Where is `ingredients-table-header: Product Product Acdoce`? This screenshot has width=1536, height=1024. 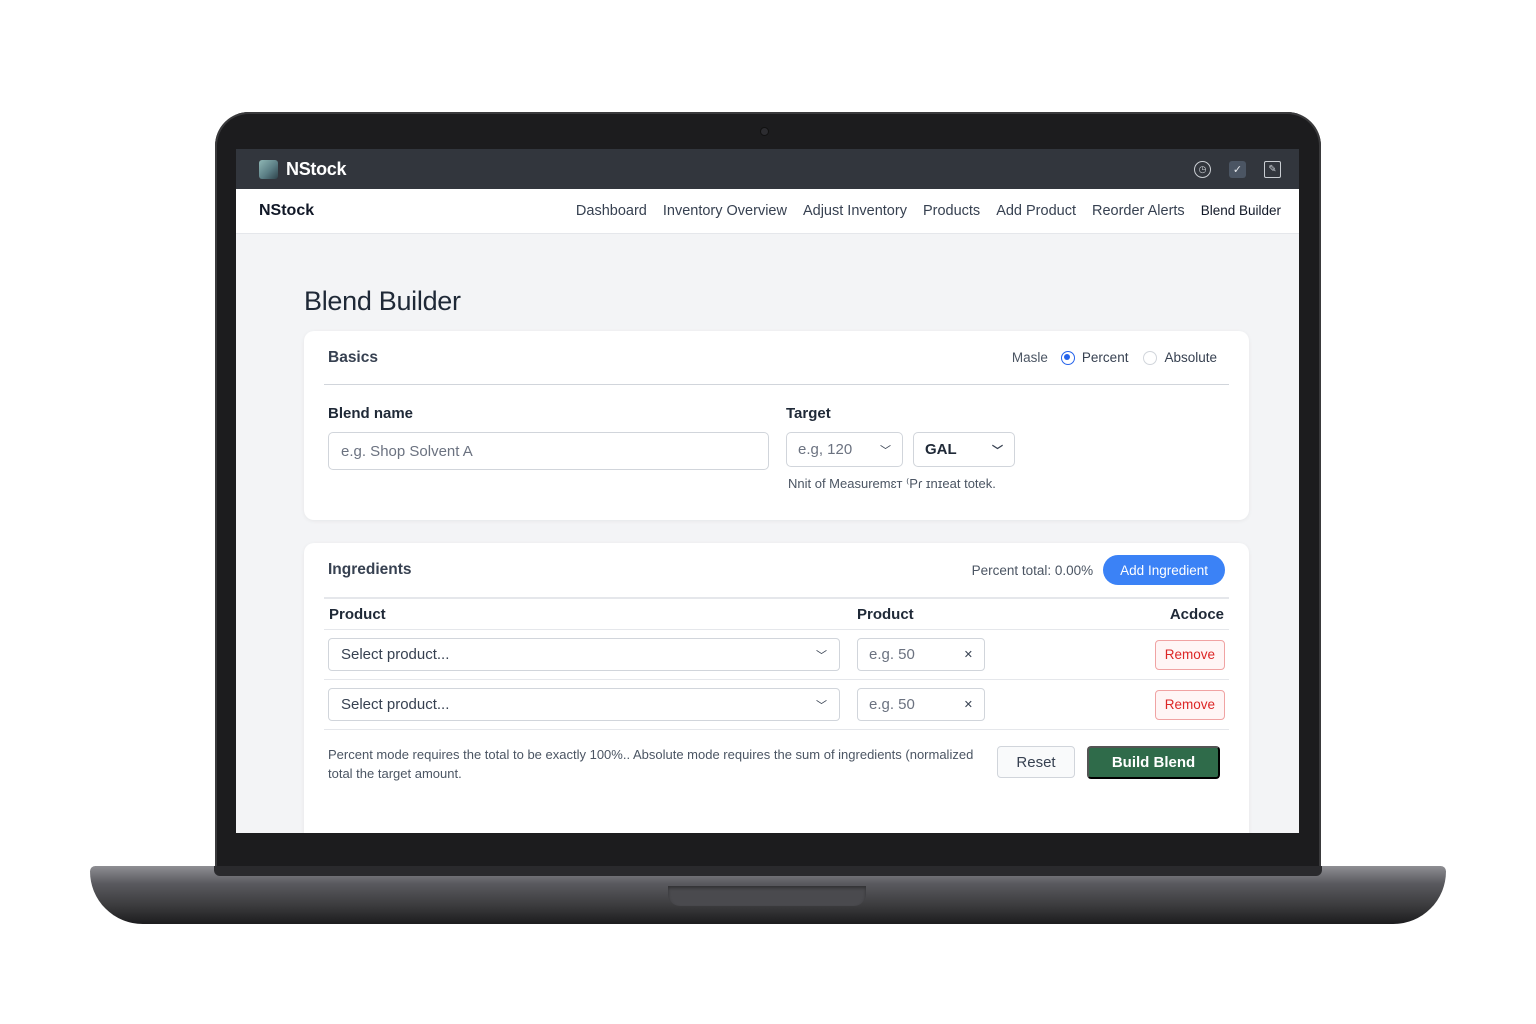 ingredients-table-header: Product Product Acdoce is located at coordinates (776, 613).